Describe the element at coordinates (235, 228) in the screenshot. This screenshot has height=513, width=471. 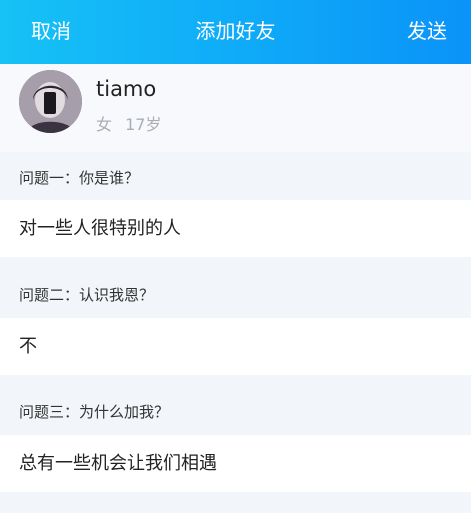
I see `answer-1-field: 对一些人很特别的人` at that location.